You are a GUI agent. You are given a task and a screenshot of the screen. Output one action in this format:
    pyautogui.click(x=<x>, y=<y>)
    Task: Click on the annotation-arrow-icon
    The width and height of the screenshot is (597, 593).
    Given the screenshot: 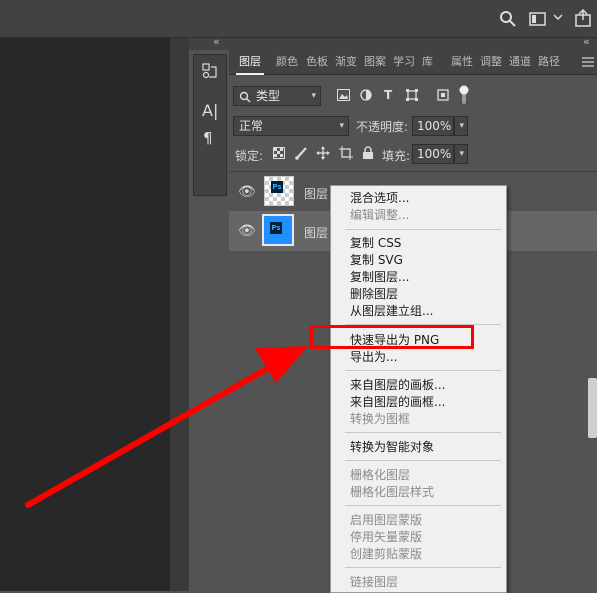 What is the action you would take?
    pyautogui.click(x=166, y=427)
    